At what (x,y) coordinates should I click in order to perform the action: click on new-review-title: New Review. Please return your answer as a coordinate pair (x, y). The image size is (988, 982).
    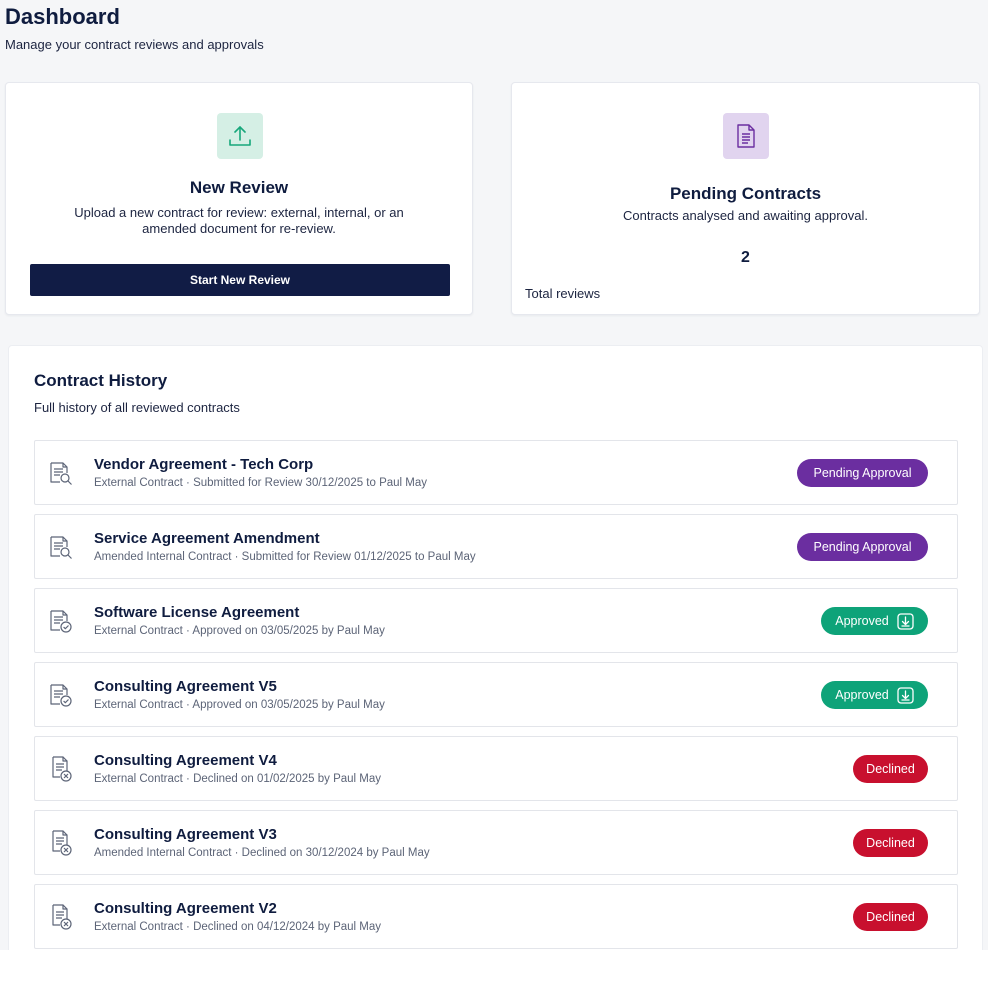
    Looking at the image, I should click on (239, 187).